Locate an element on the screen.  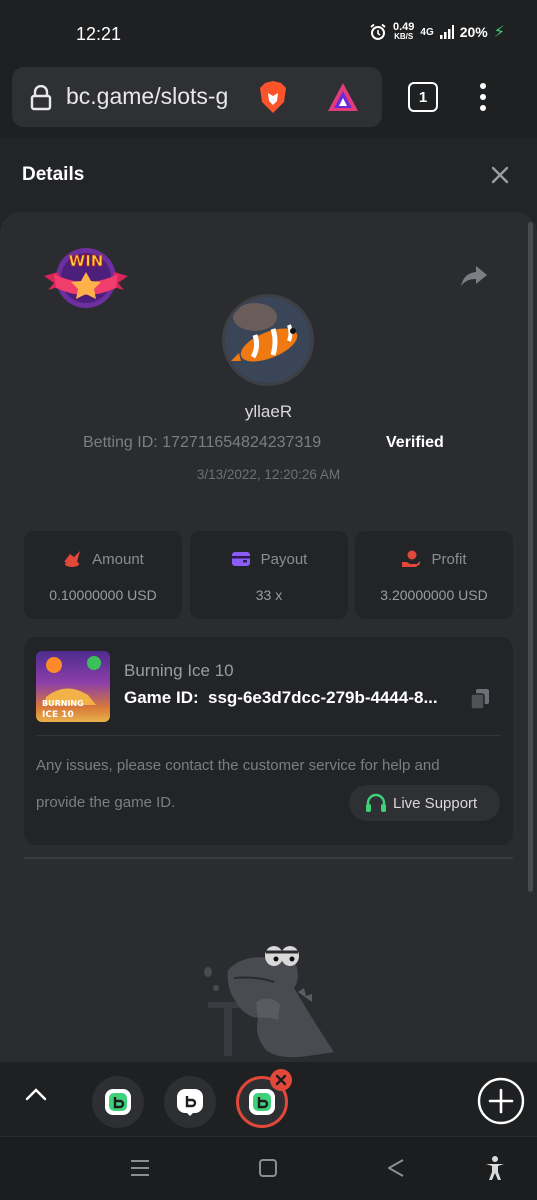
hand-coin-icon is located at coordinates (411, 558).